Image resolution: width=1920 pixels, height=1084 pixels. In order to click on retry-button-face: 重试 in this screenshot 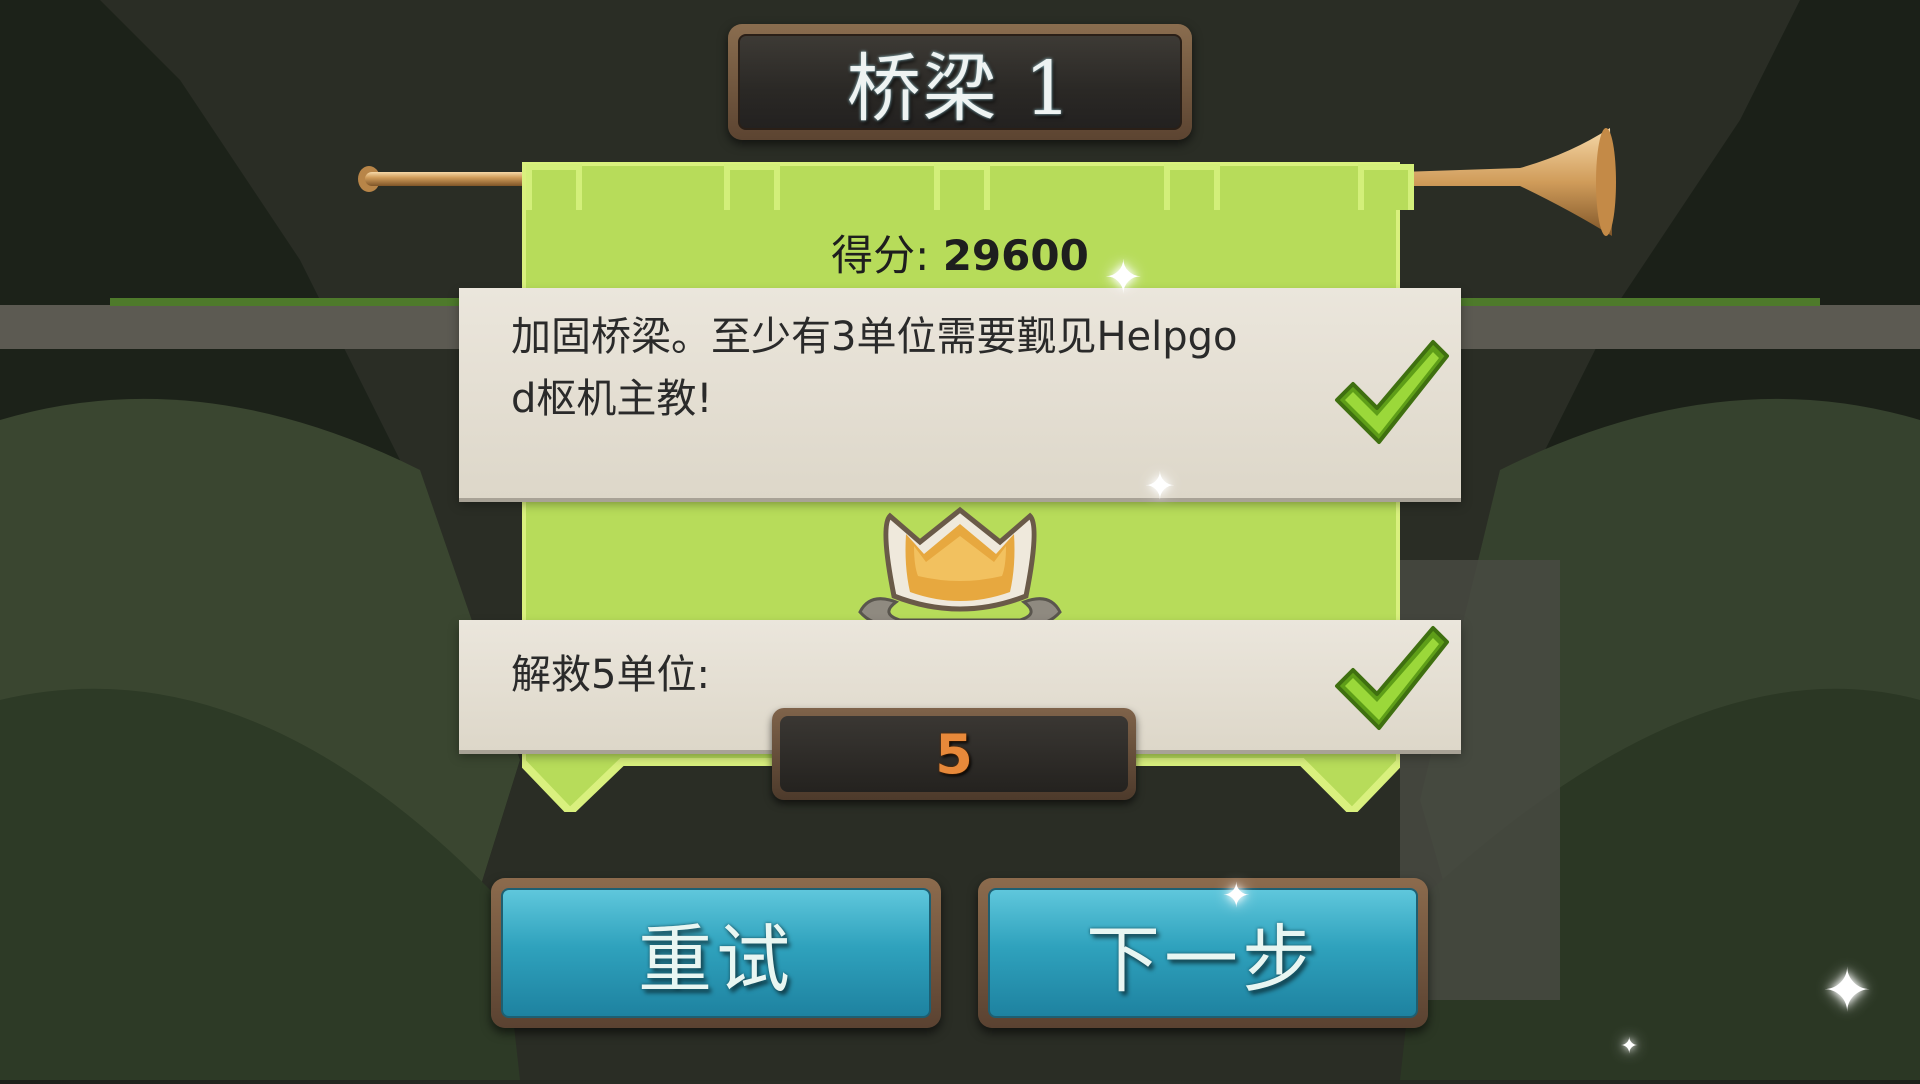, I will do `click(716, 953)`.